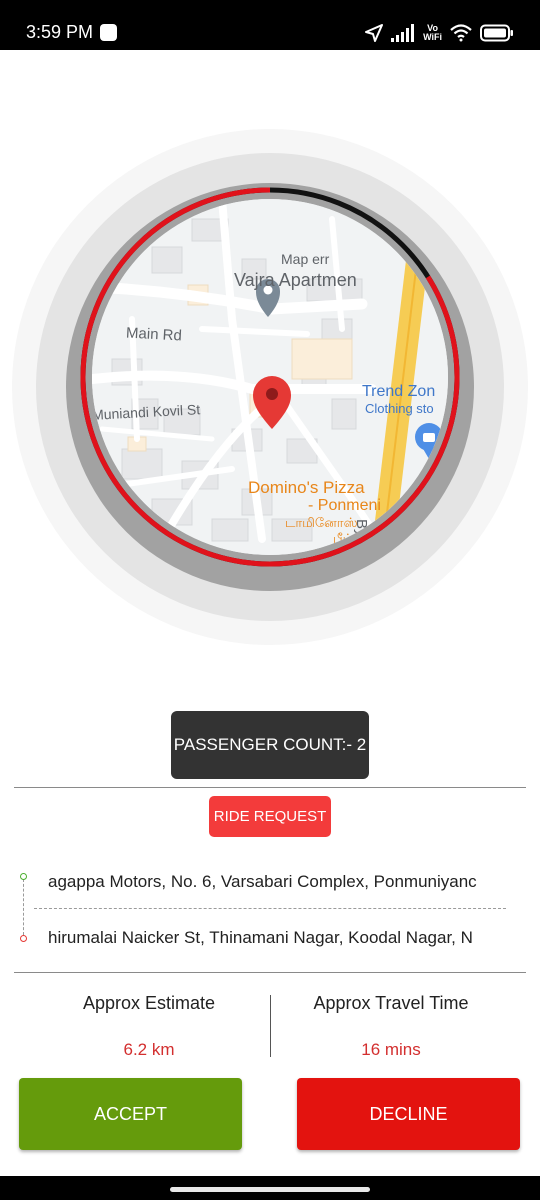 This screenshot has height=1200, width=540. I want to click on distance-label: Approx Estimate, so click(149, 1003).